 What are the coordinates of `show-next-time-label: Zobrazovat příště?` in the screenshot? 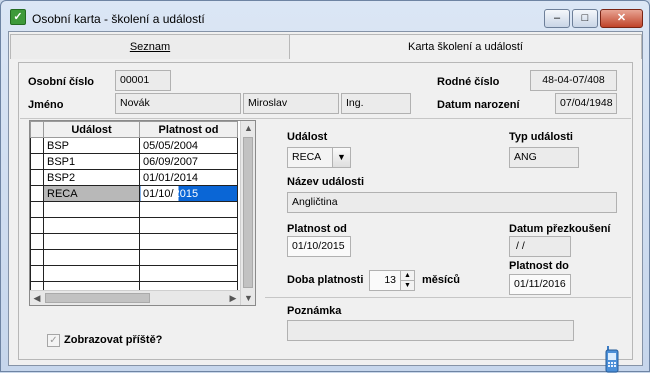 It's located at (113, 340).